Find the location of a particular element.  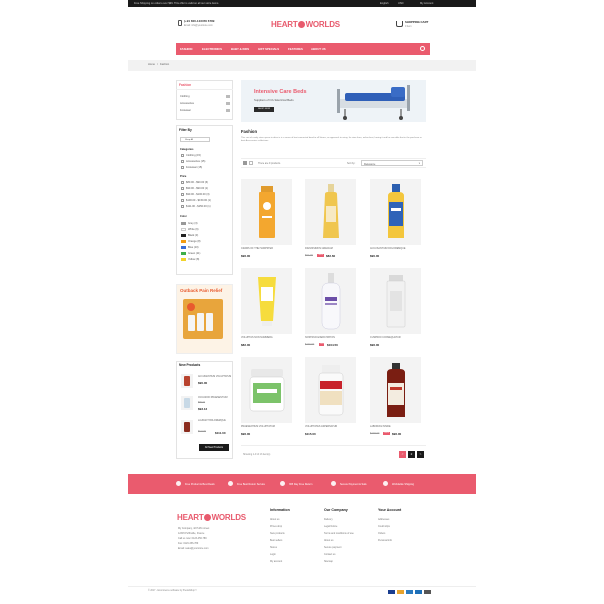

footer-link: New products is located at coordinates (277, 533).